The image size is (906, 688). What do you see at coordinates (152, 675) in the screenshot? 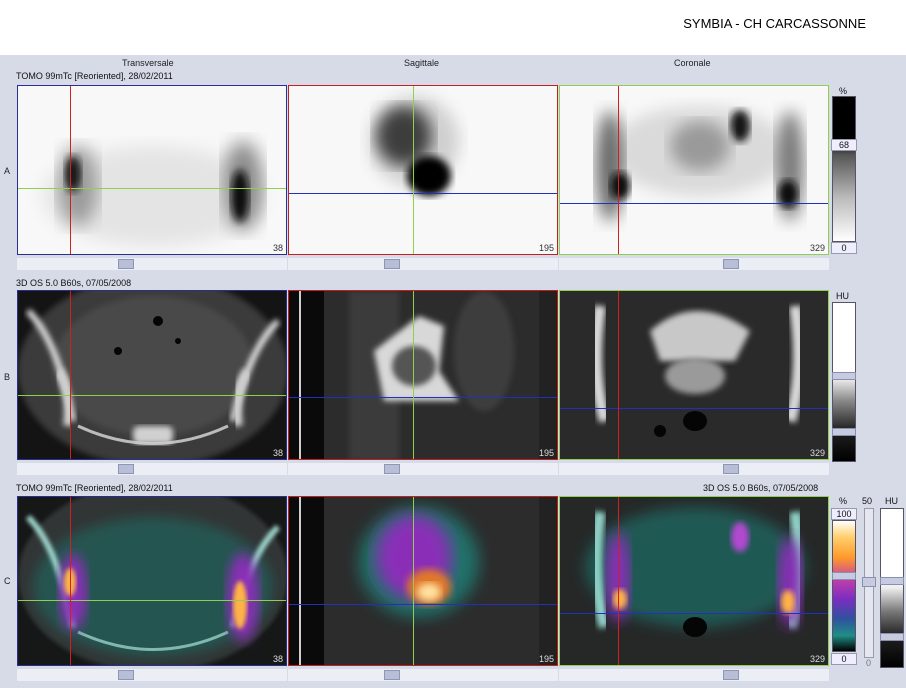
I see `scrollbar-c-transverse` at bounding box center [152, 675].